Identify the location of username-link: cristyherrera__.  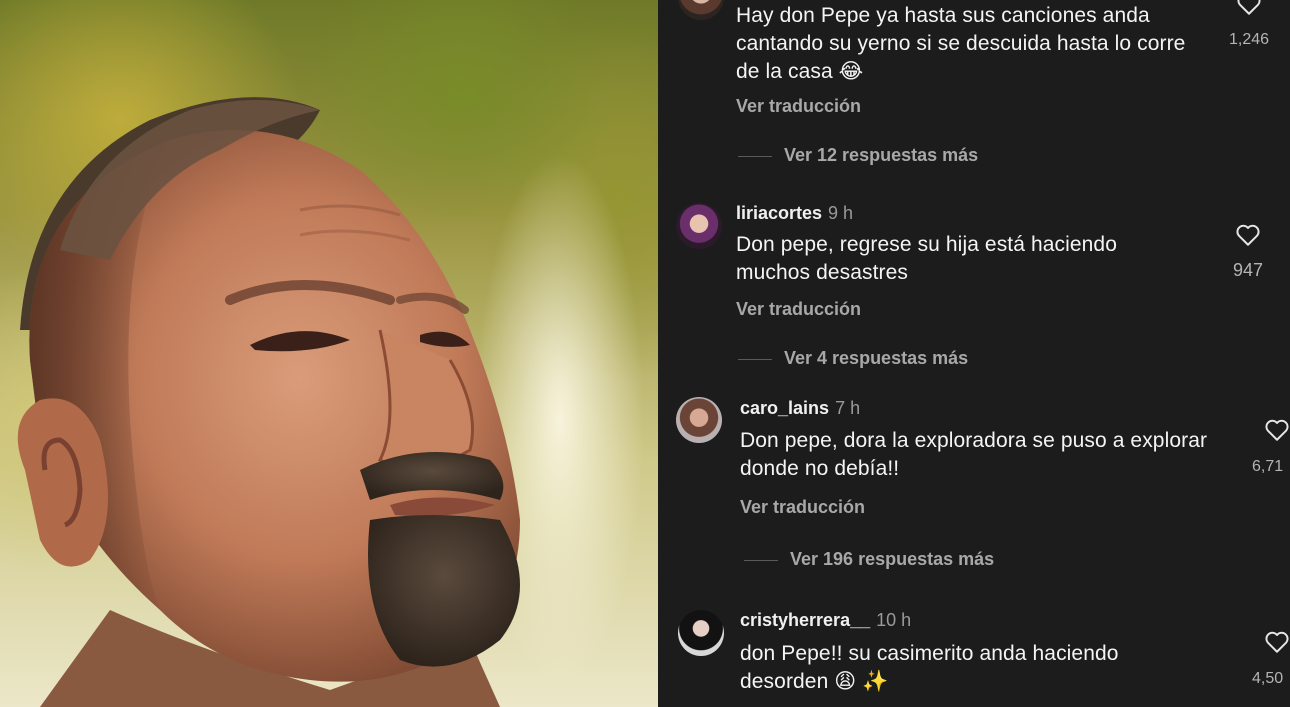
(805, 620).